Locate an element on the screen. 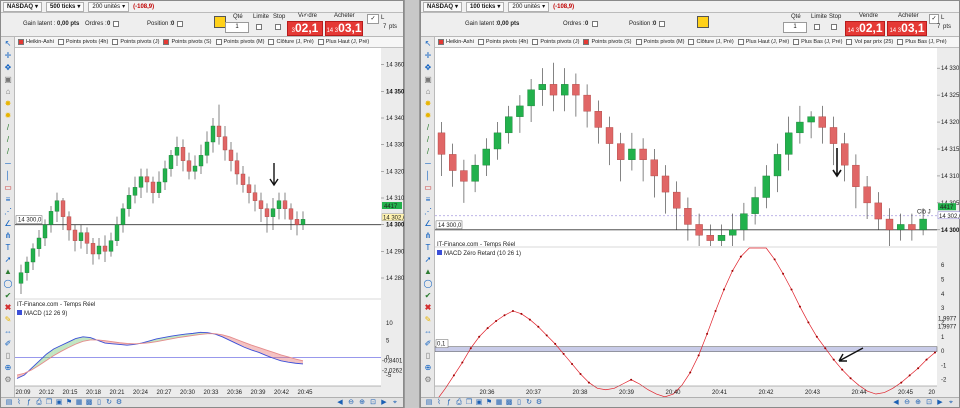  save-icon: ▣ is located at coordinates (59, 403).